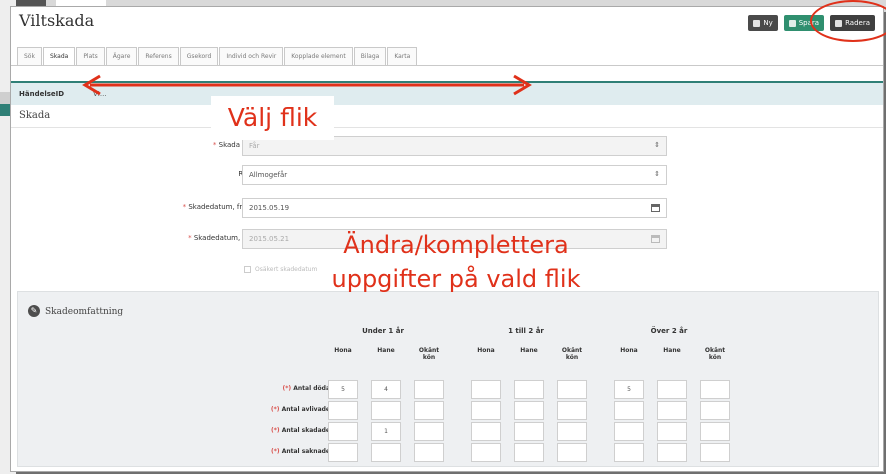 Image resolution: width=886 pixels, height=474 pixels. I want to click on tab-skada: Skada, so click(59, 56).